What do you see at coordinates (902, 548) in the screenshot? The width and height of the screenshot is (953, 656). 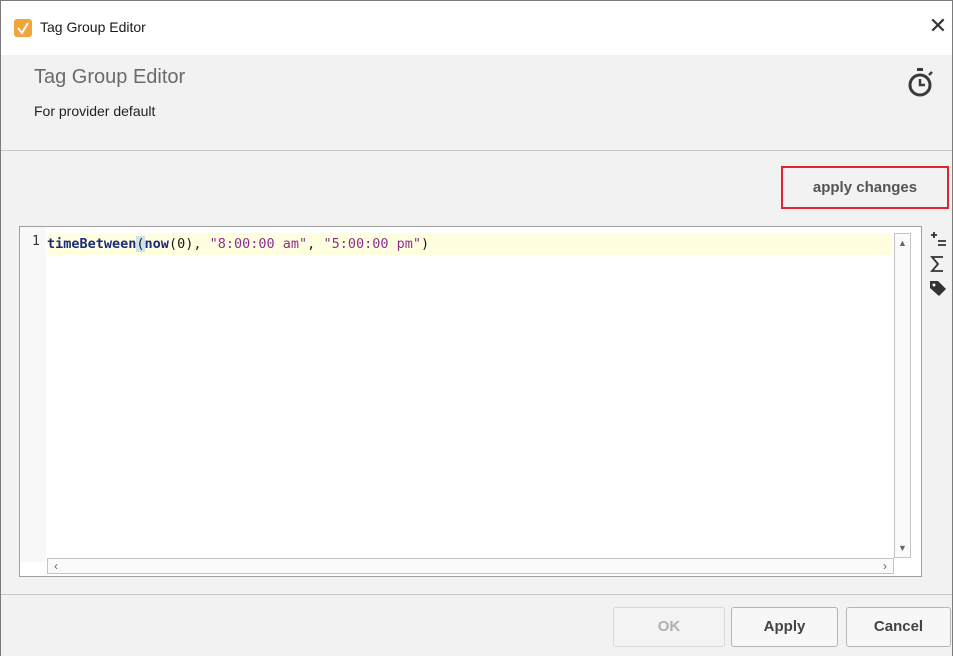 I see `scroll-down-icon: ▼` at bounding box center [902, 548].